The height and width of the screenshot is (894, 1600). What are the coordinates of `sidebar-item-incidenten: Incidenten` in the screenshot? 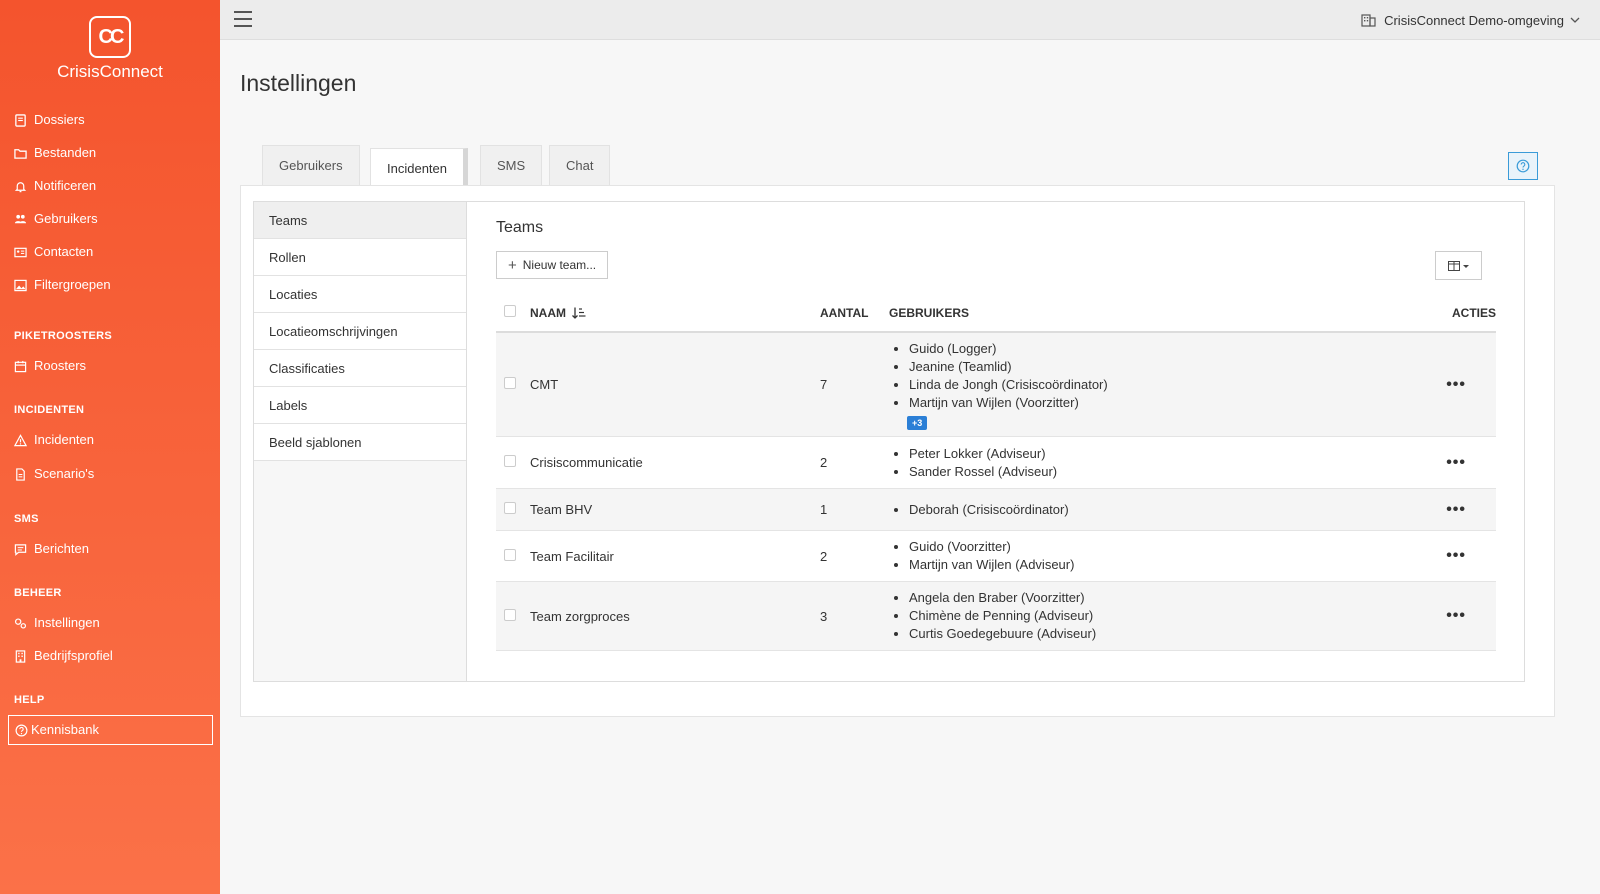 It's located at (109, 440).